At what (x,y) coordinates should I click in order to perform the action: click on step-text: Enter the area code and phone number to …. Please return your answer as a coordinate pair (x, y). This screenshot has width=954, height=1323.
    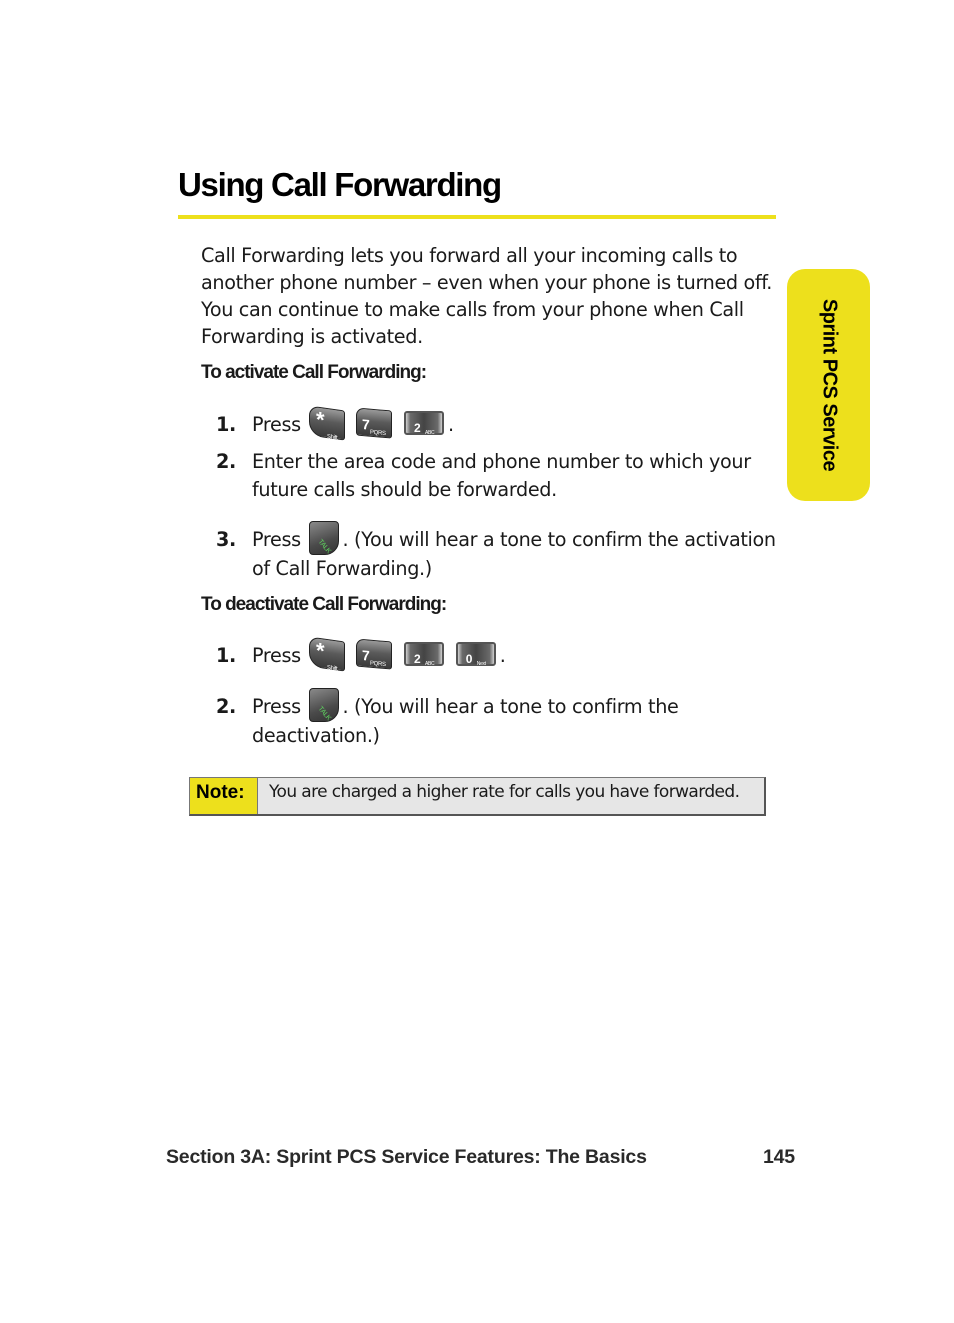
    Looking at the image, I should click on (501, 475).